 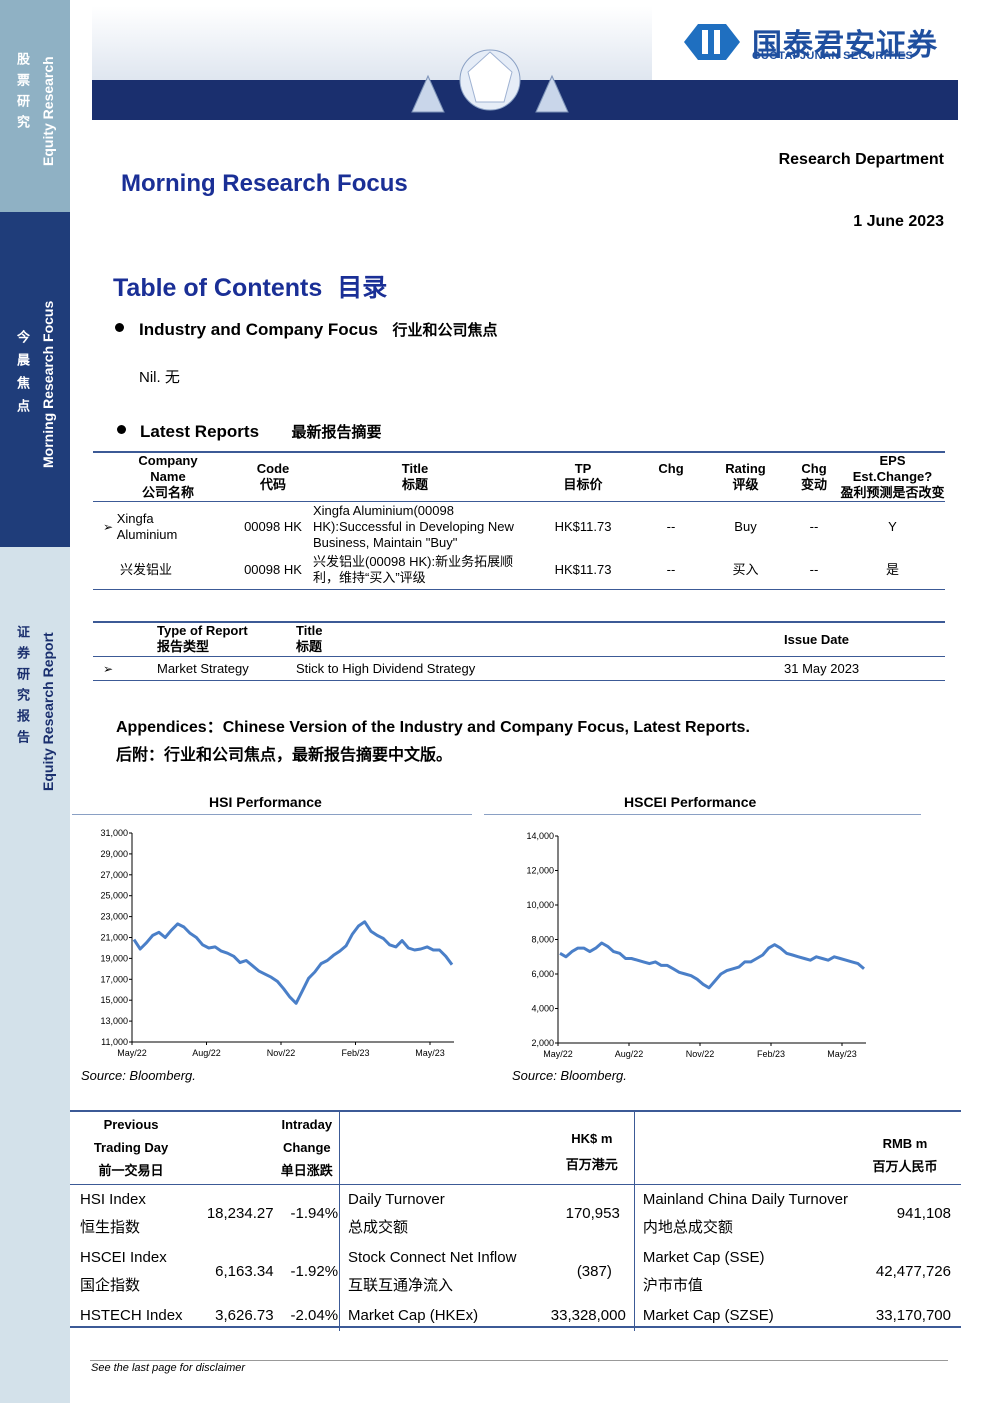 What do you see at coordinates (200, 431) in the screenshot?
I see `section-heading-en: Latest Reports` at bounding box center [200, 431].